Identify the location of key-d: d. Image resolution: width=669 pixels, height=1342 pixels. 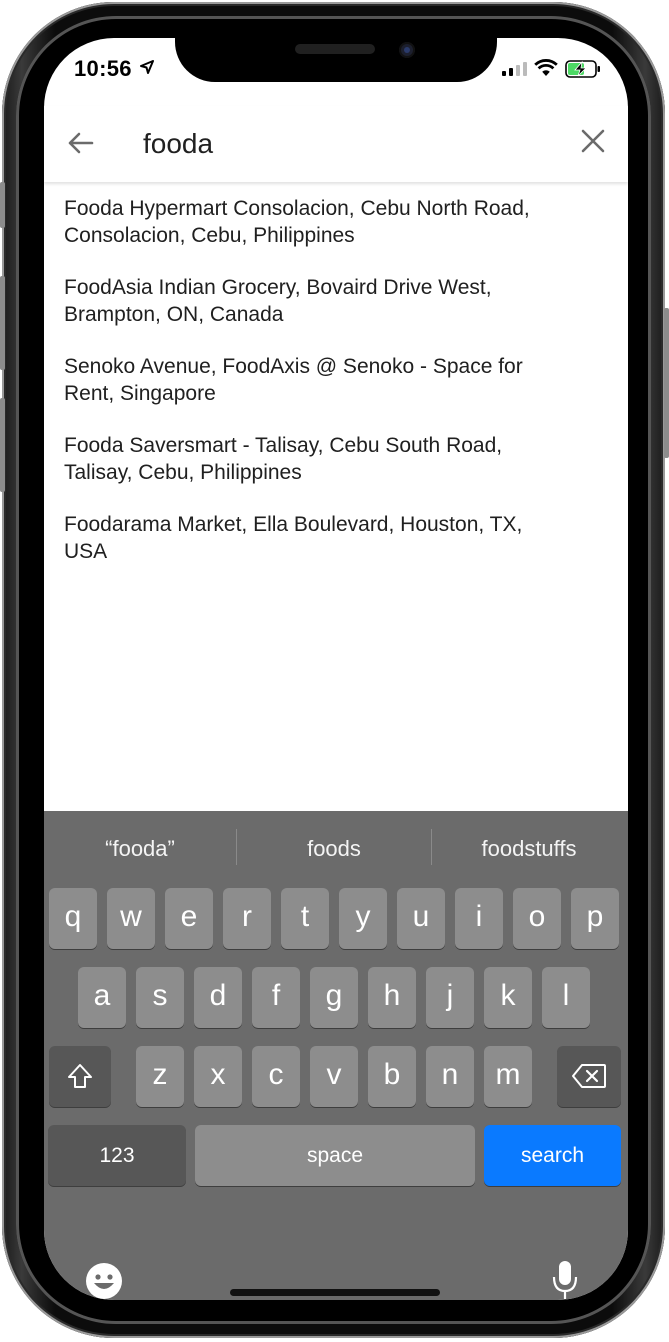
(218, 997).